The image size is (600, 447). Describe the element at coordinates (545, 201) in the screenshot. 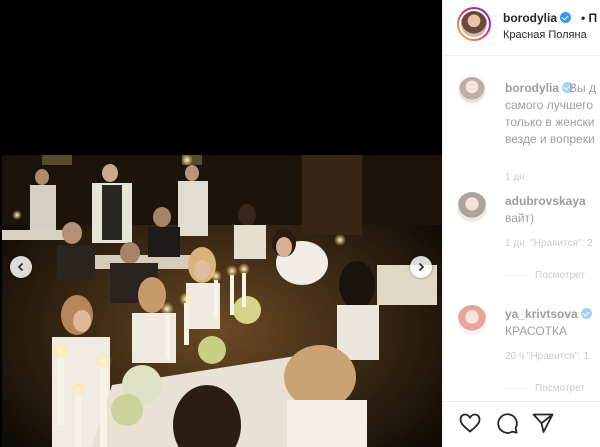

I see `comment-username: adubrovskaya` at that location.